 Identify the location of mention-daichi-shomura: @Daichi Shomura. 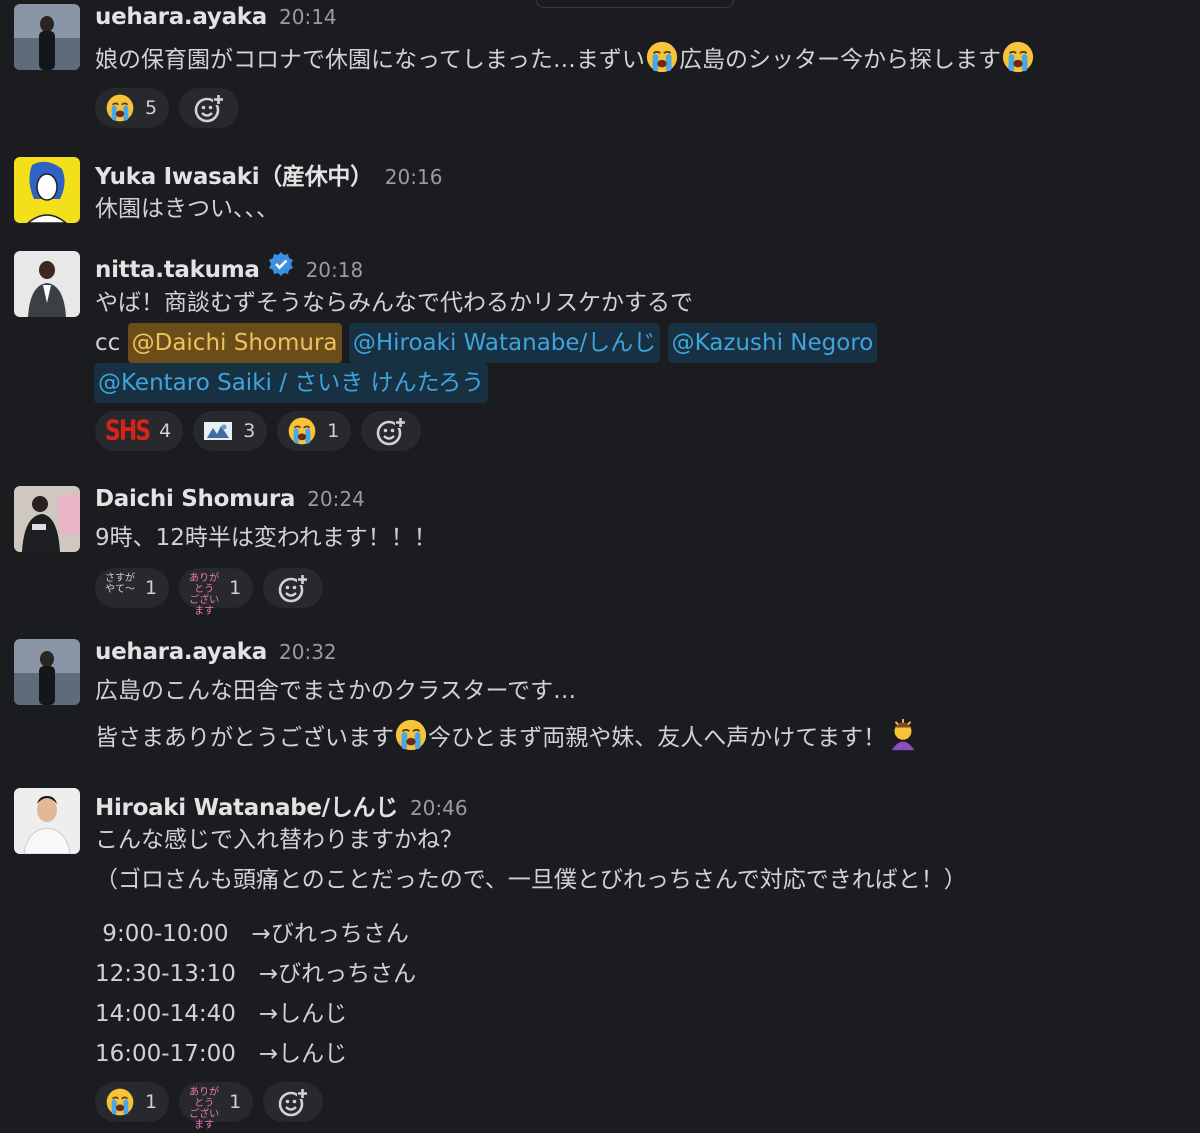
(234, 343).